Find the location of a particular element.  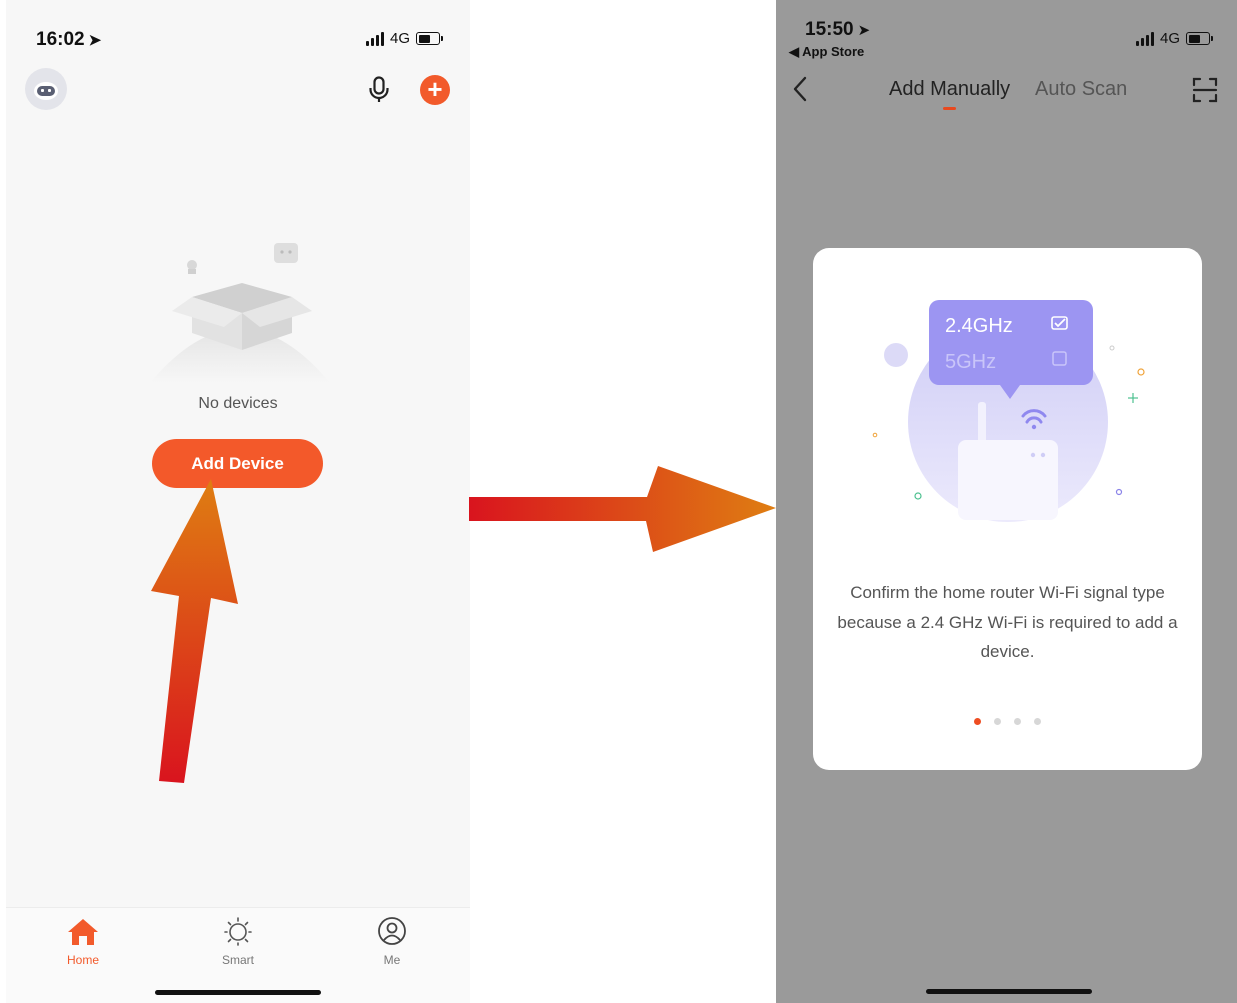

add-device-button: Add Device is located at coordinates (237, 463).